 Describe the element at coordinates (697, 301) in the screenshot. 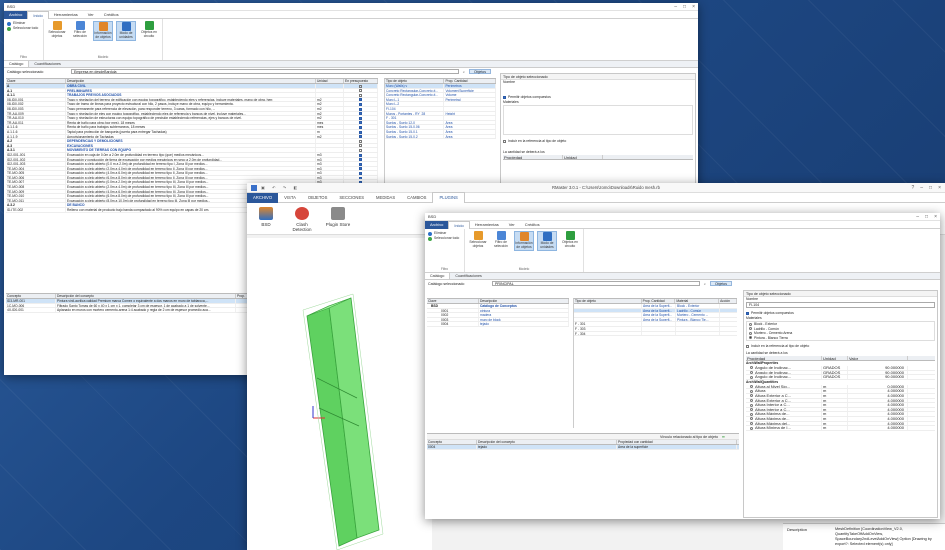

I see `col-material: Material` at that location.